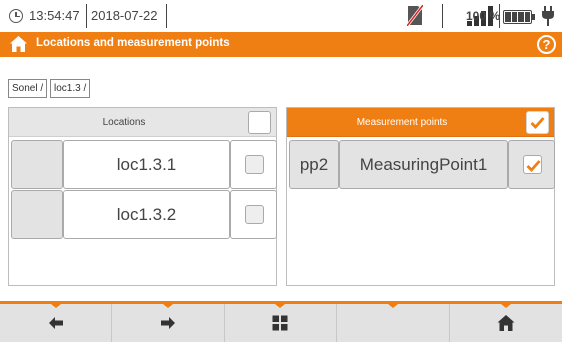 This screenshot has width=562, height=342. What do you see at coordinates (124, 122) in the screenshot?
I see `locations-panel-title: Locations` at bounding box center [124, 122].